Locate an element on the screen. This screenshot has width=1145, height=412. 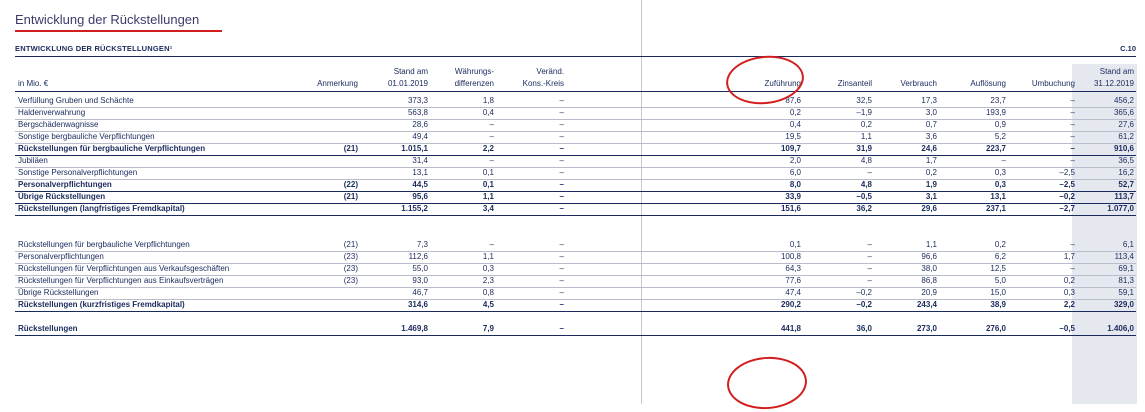
title-underline-annotation is located at coordinates (118, 31).